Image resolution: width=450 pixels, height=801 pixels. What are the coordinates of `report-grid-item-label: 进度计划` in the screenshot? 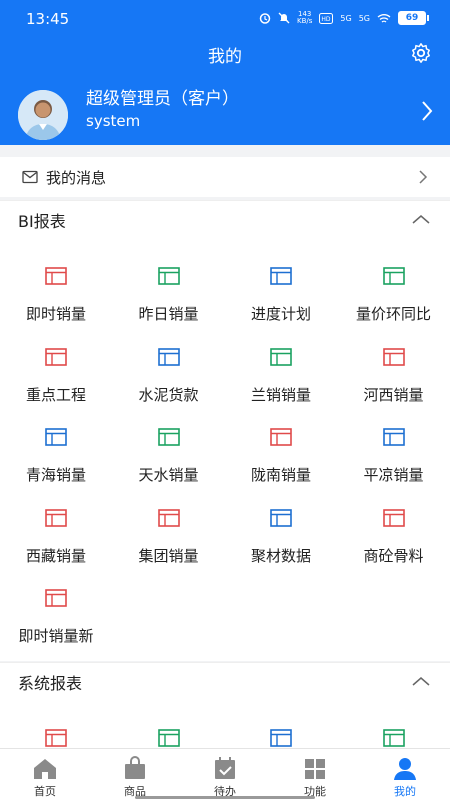 It's located at (280, 314).